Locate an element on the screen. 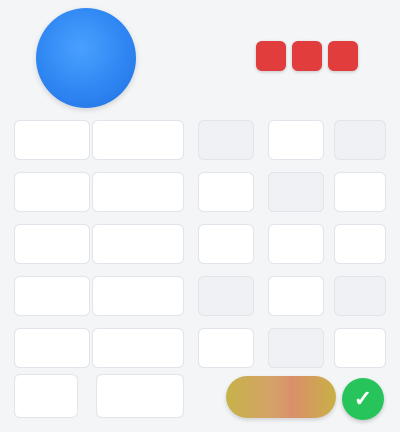  bottom-left-key is located at coordinates (46, 396).